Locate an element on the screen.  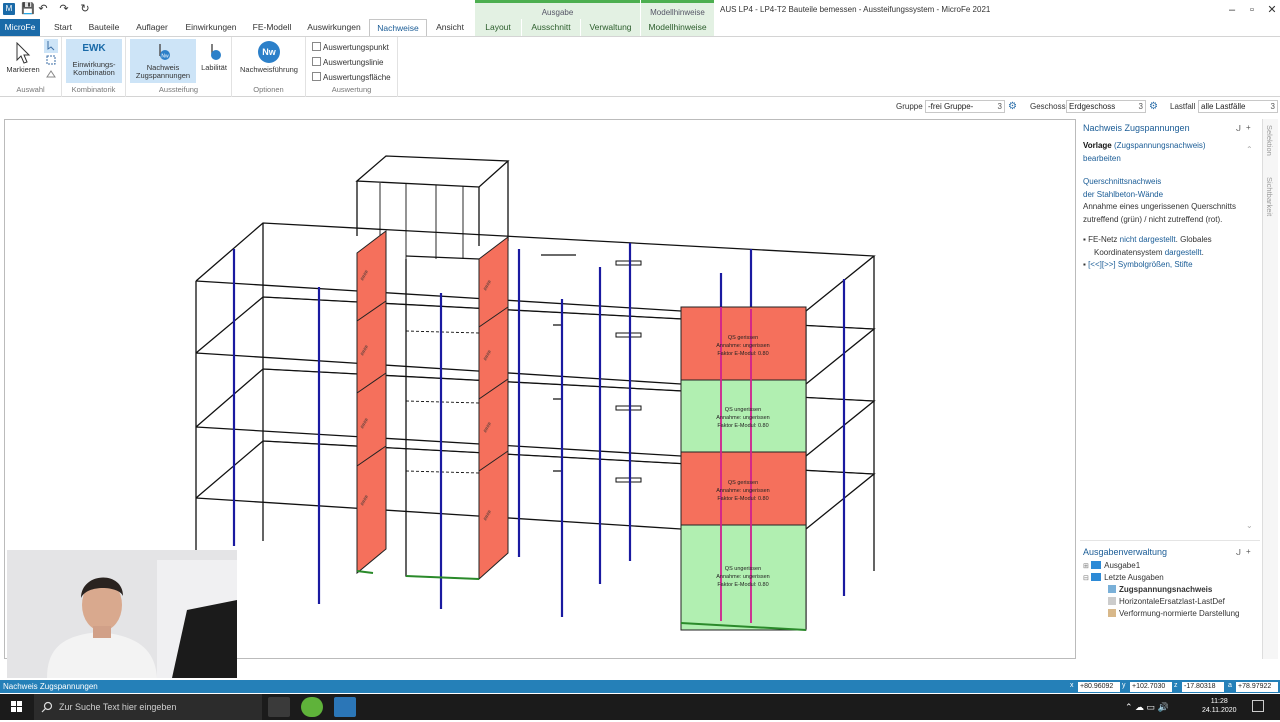
auswertungspunkt-button: Auswertungspunkt is located at coordinates (350, 47).